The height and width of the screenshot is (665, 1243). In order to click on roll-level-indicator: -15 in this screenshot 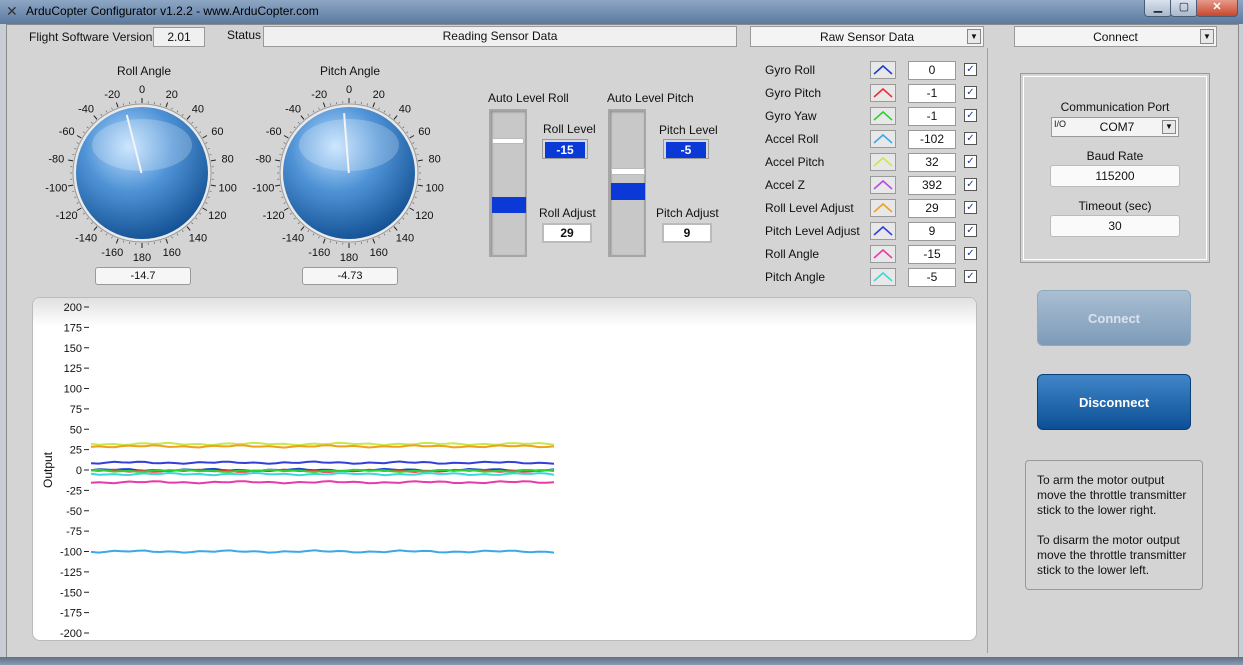, I will do `click(565, 149)`.